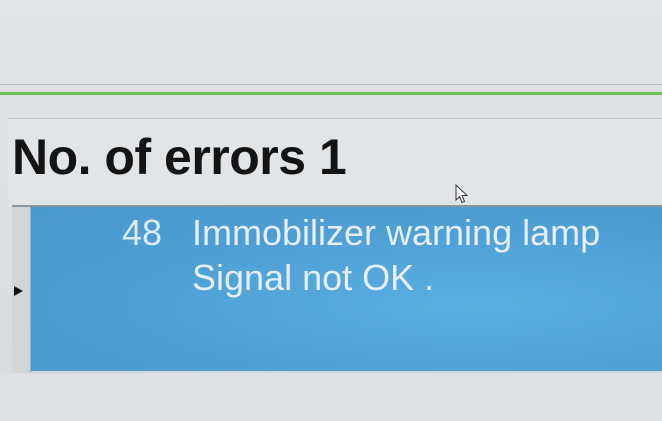  Describe the element at coordinates (331, 84) in the screenshot. I see `top-divider` at that location.